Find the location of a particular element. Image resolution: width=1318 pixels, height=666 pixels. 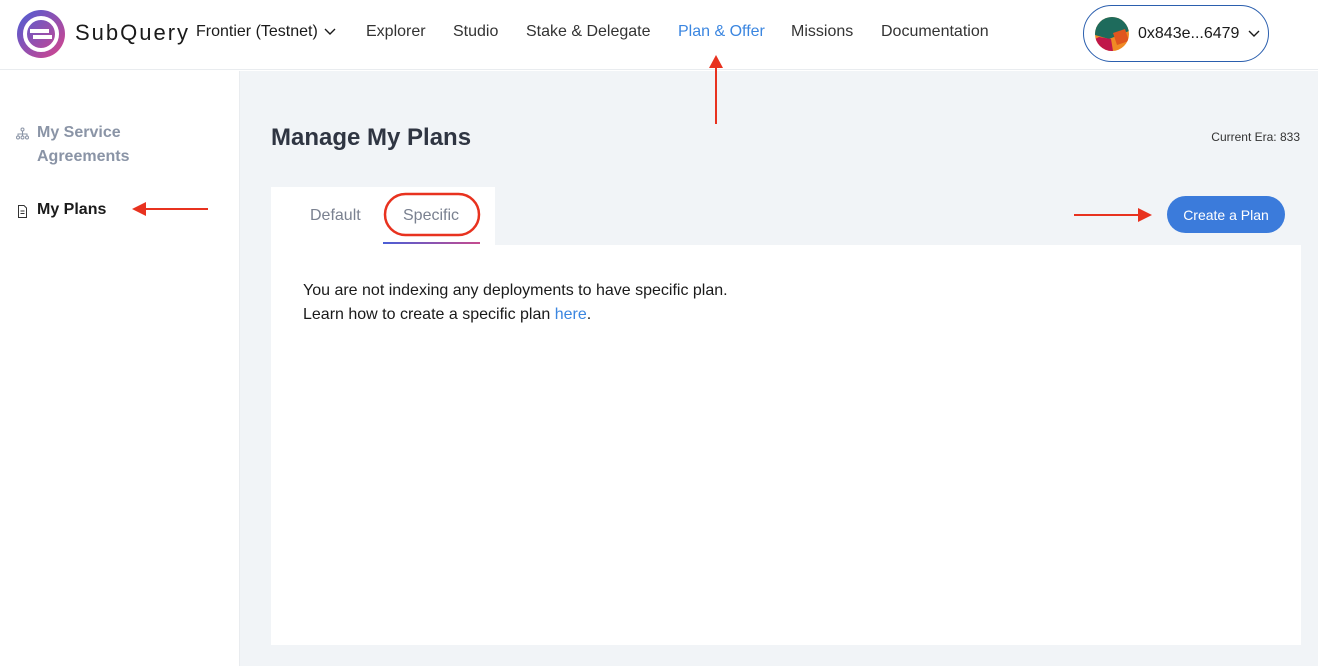

network-label: Frontier (Testnet) is located at coordinates (257, 31).